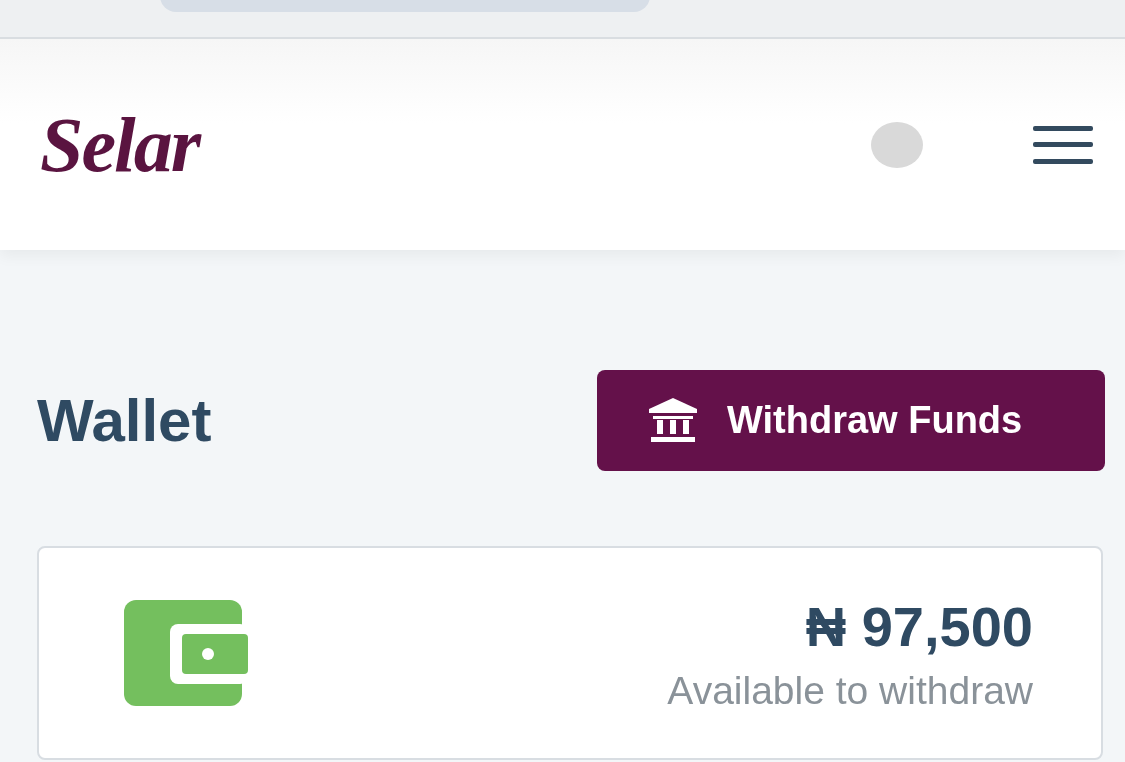 The width and height of the screenshot is (1125, 762). What do you see at coordinates (673, 420) in the screenshot?
I see `bank-icon` at bounding box center [673, 420].